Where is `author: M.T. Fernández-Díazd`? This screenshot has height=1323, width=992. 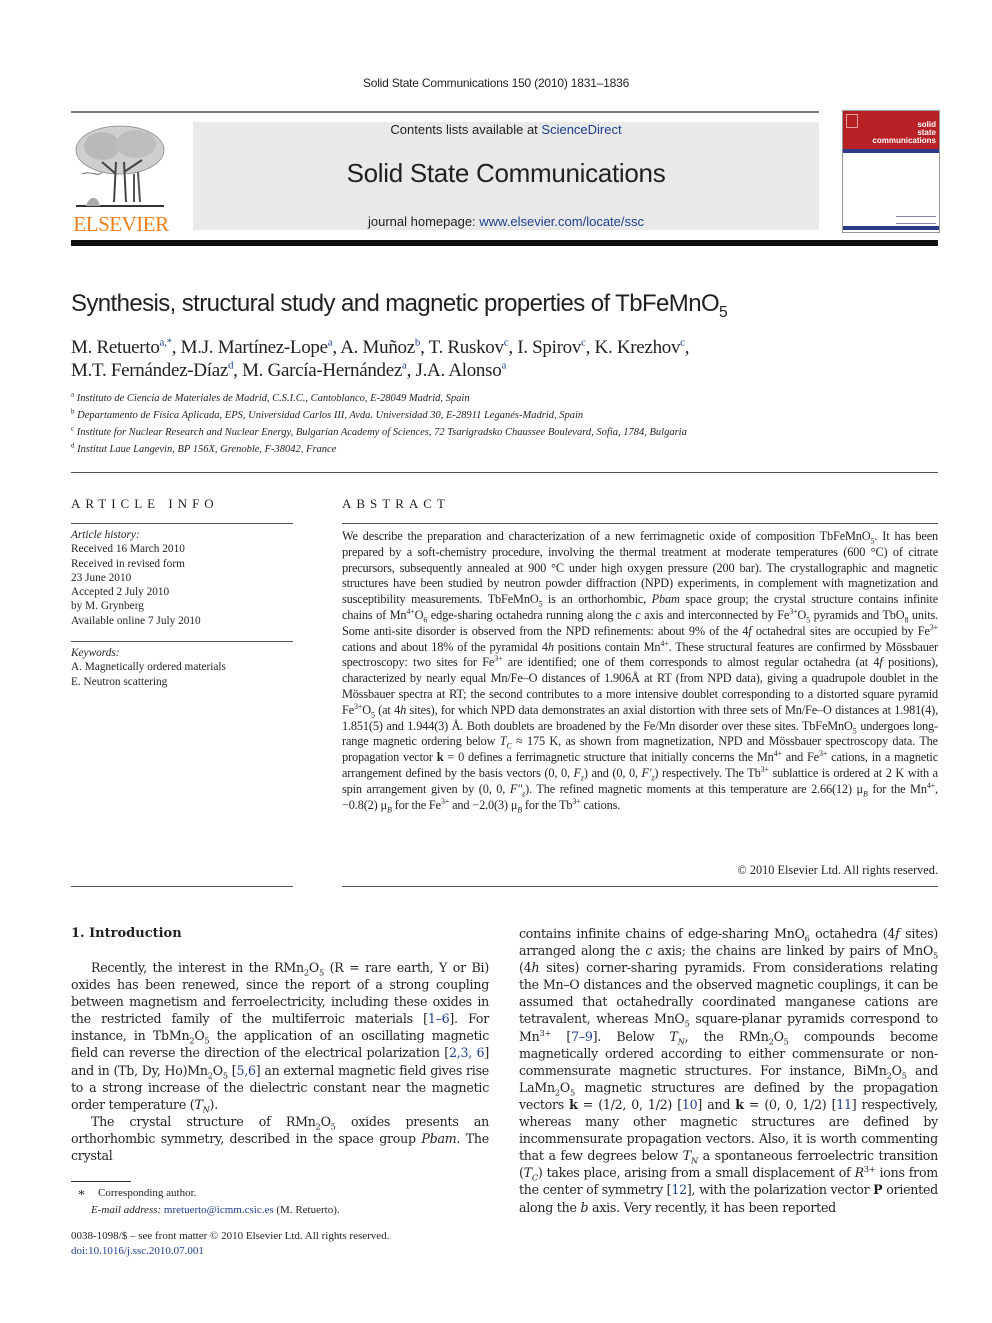
author: M.T. Fernández-Díazd is located at coordinates (152, 370).